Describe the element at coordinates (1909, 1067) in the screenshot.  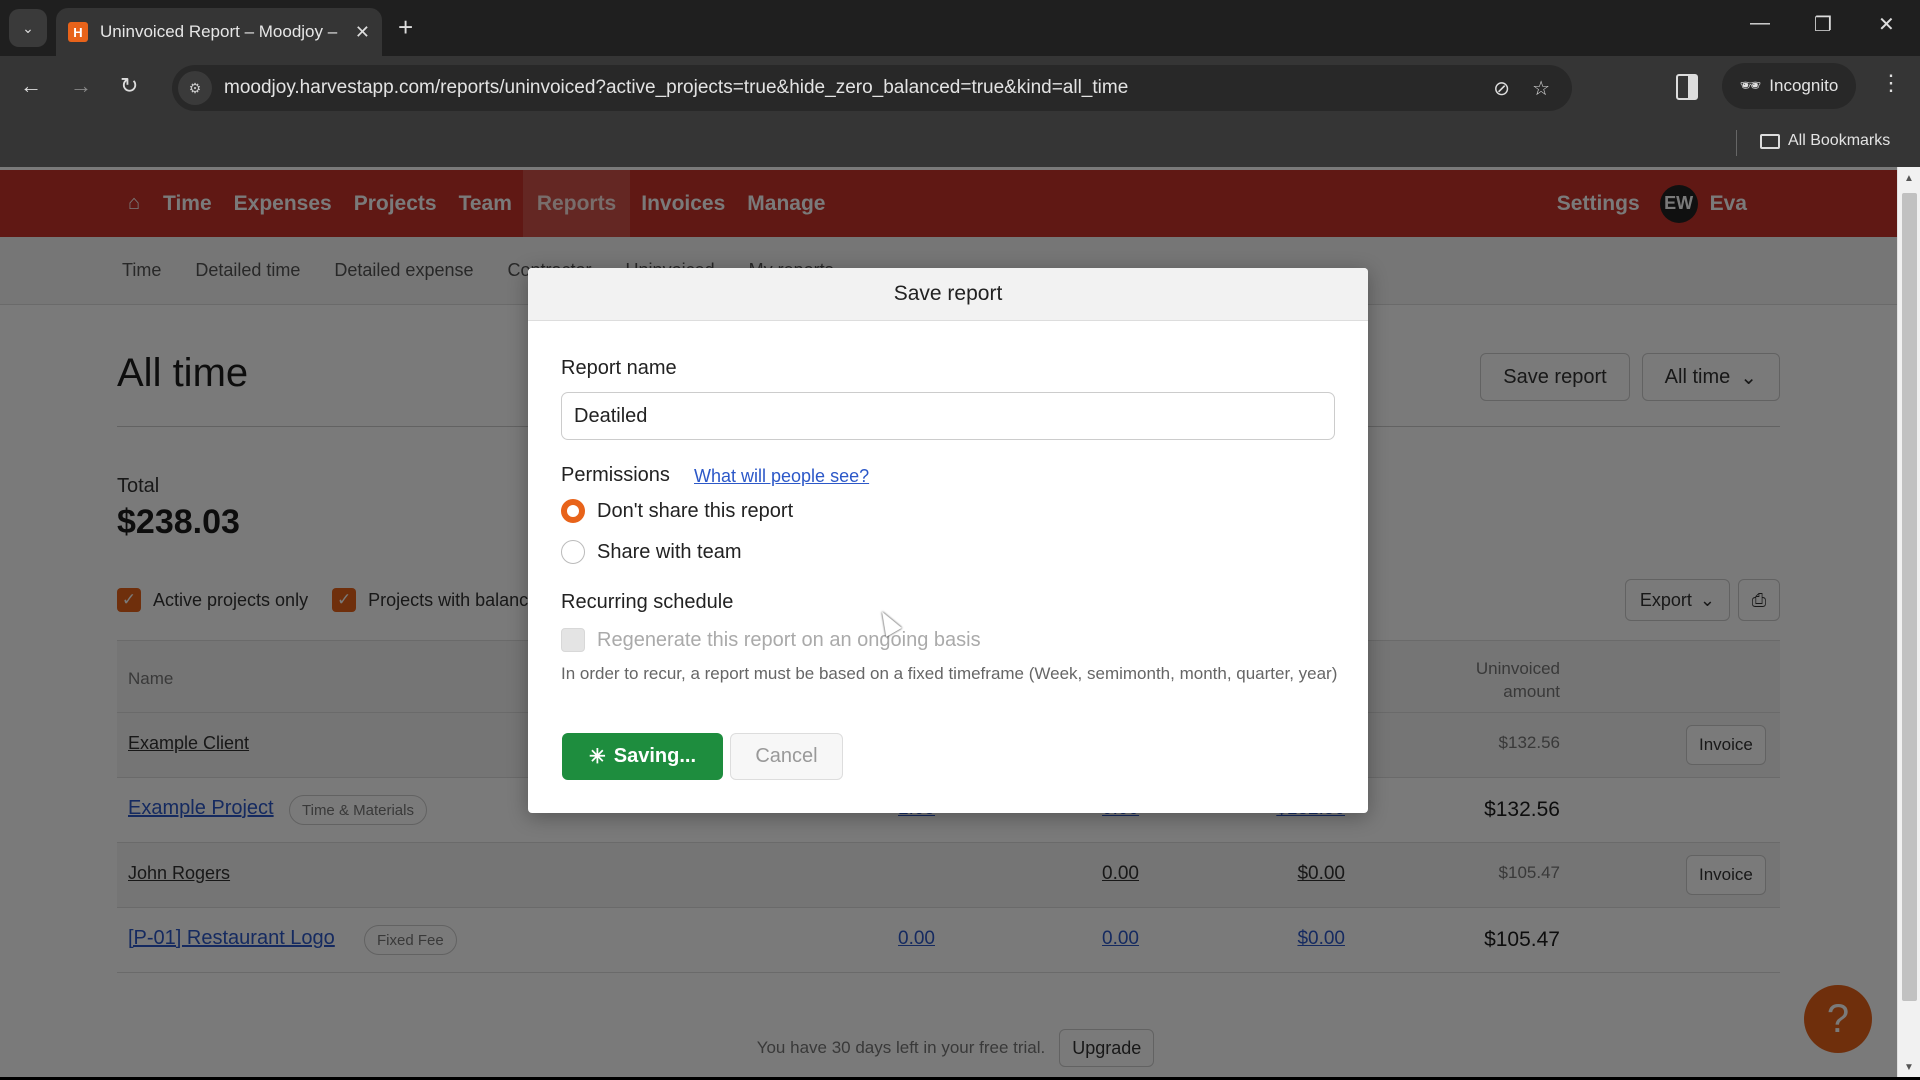
I see `scroll-down-icon: ▼` at that location.